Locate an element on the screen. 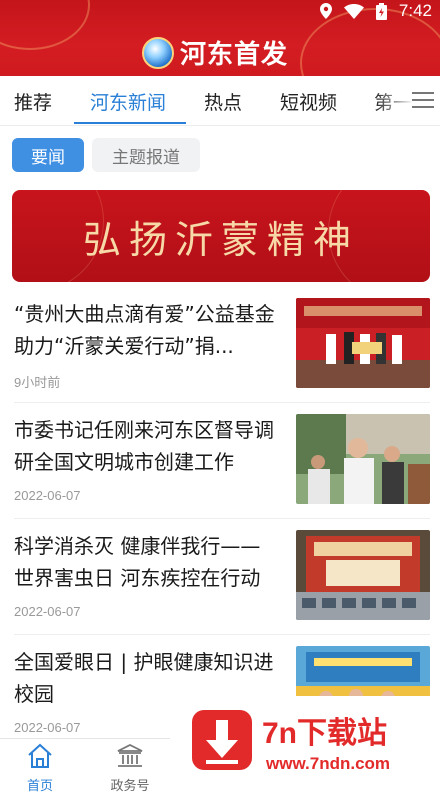 This screenshot has height=792, width=440. promo-banner: 弘扬沂蒙精神 is located at coordinates (221, 236).